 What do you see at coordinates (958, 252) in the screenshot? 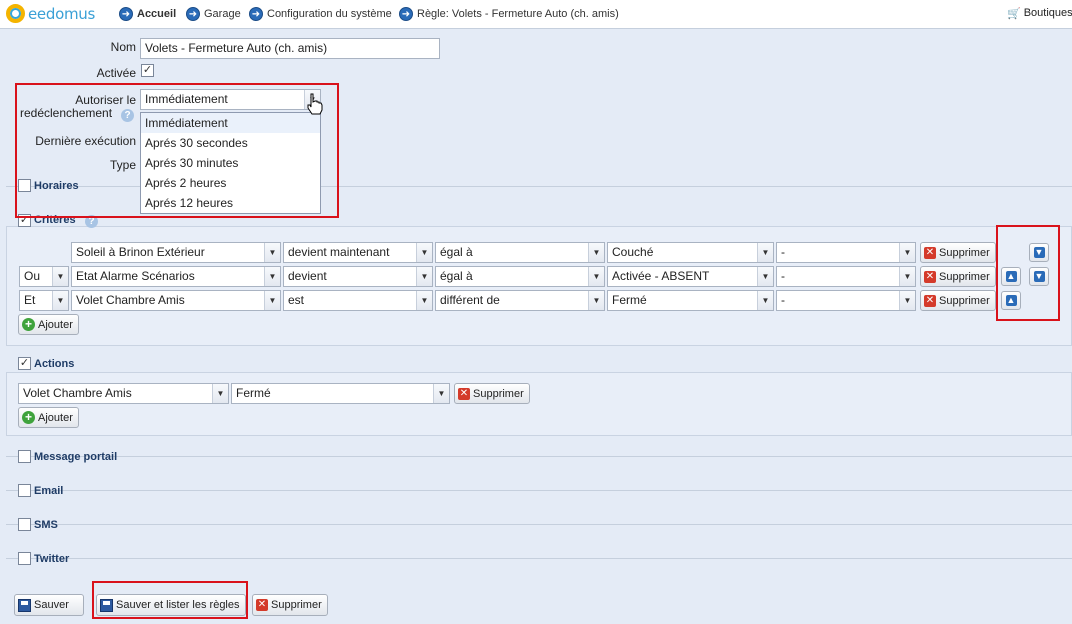
I see `criterion-1-supprimer-button: ✕ Supprimer` at bounding box center [958, 252].